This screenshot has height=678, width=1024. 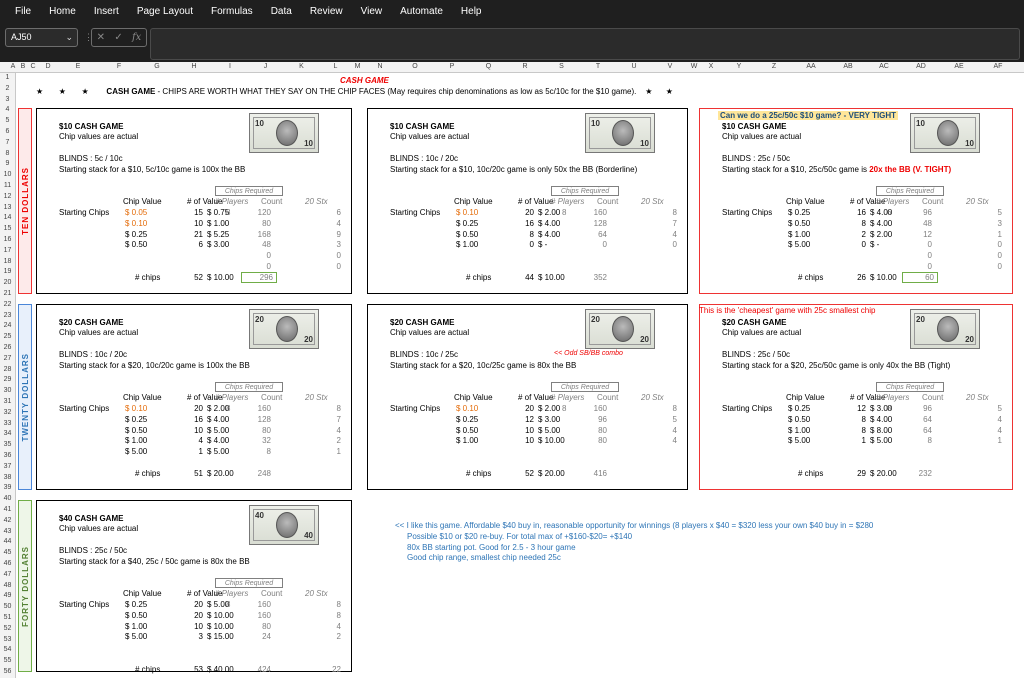 I want to click on column-header: W, so click(x=694, y=66).